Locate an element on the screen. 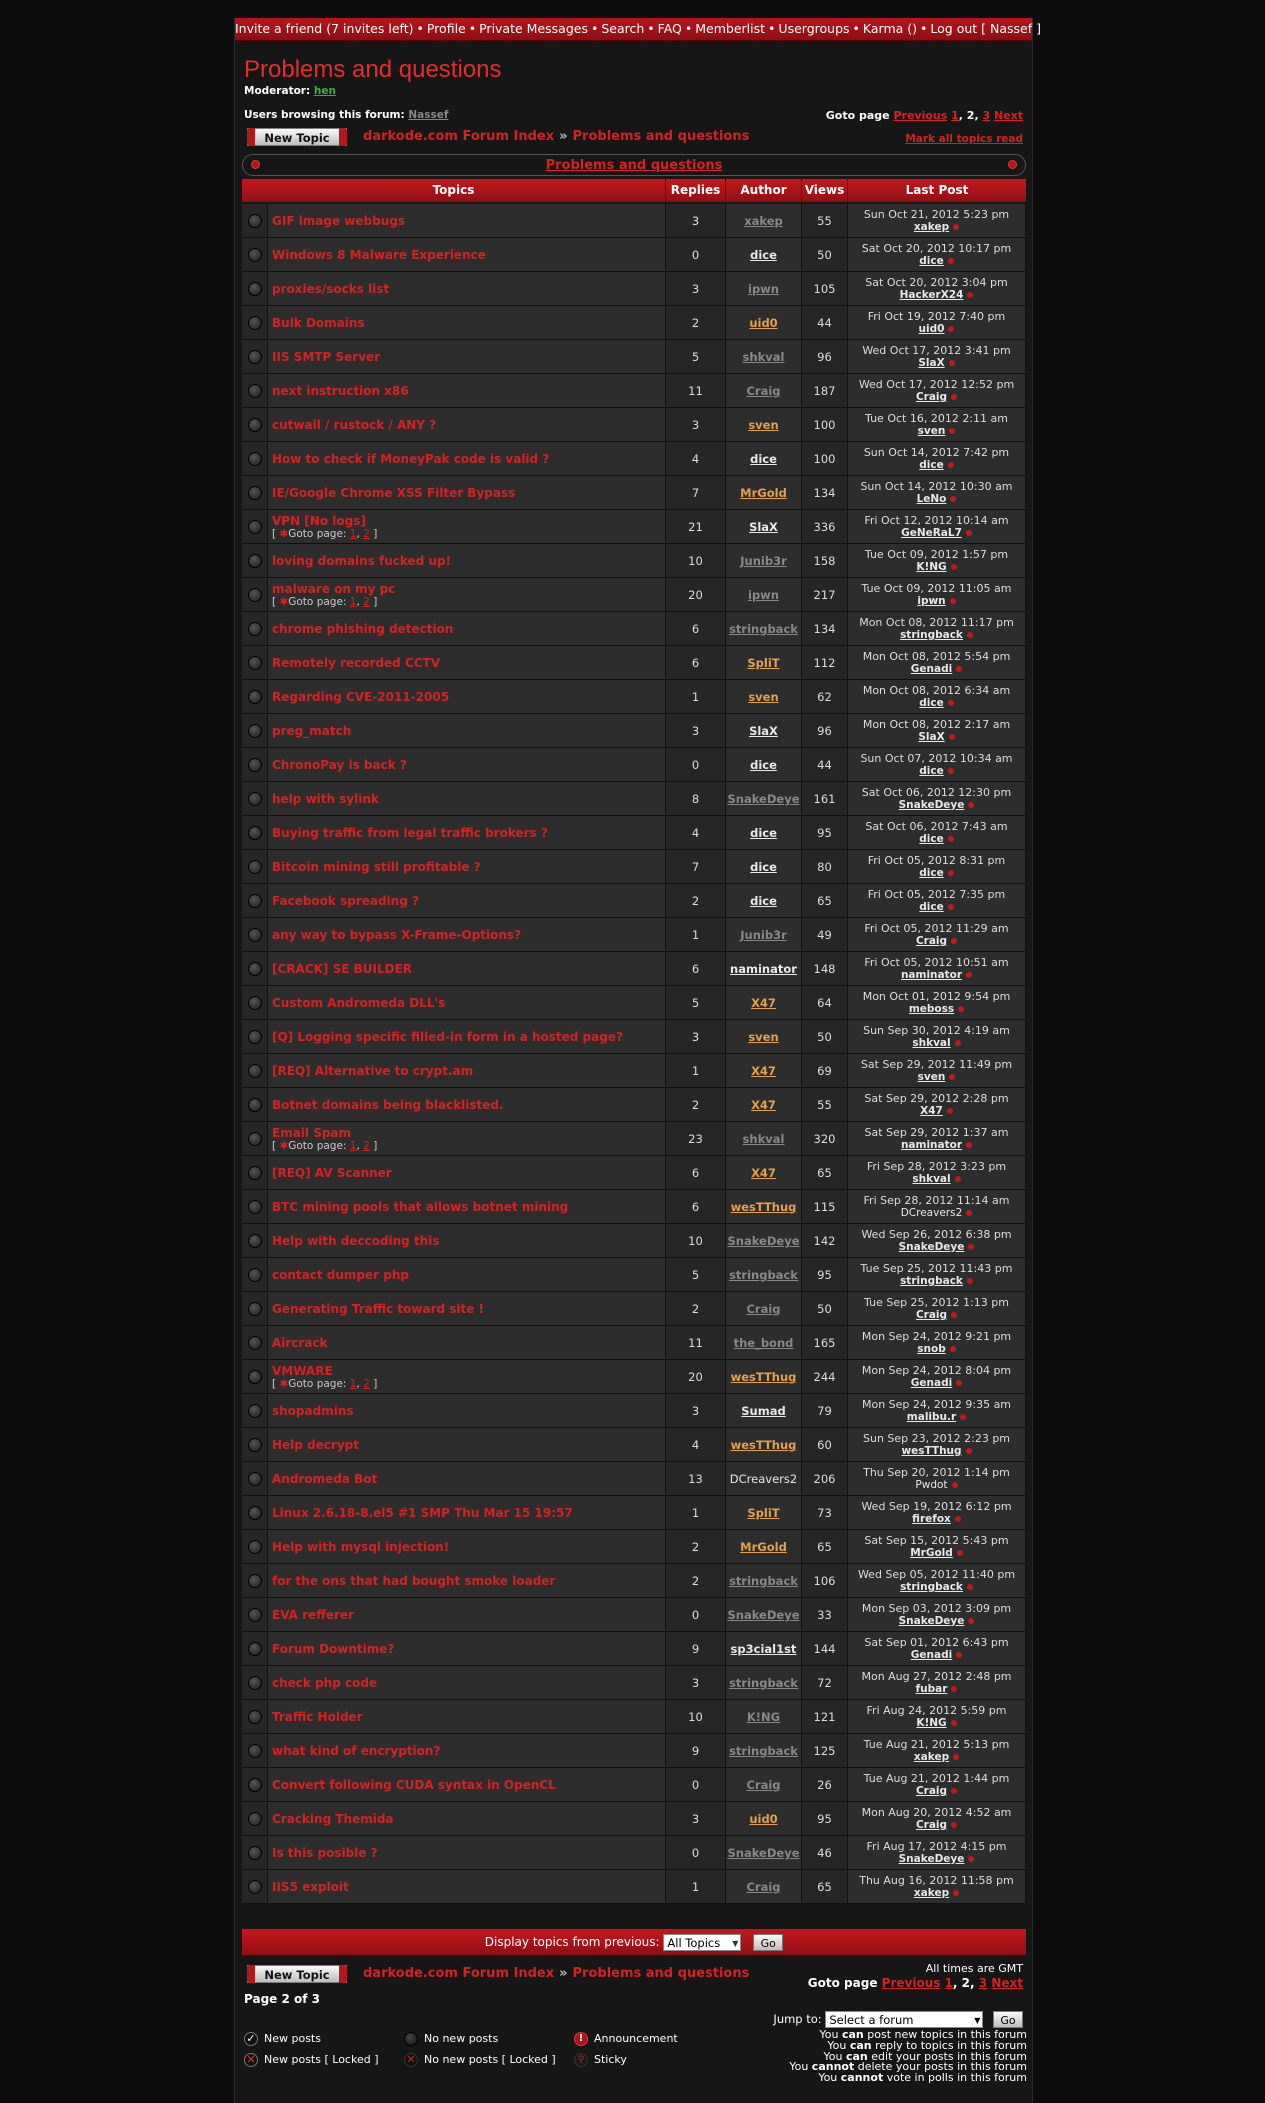  topic-title-link: How to check if MoneyPak code is valid ? is located at coordinates (468, 459).